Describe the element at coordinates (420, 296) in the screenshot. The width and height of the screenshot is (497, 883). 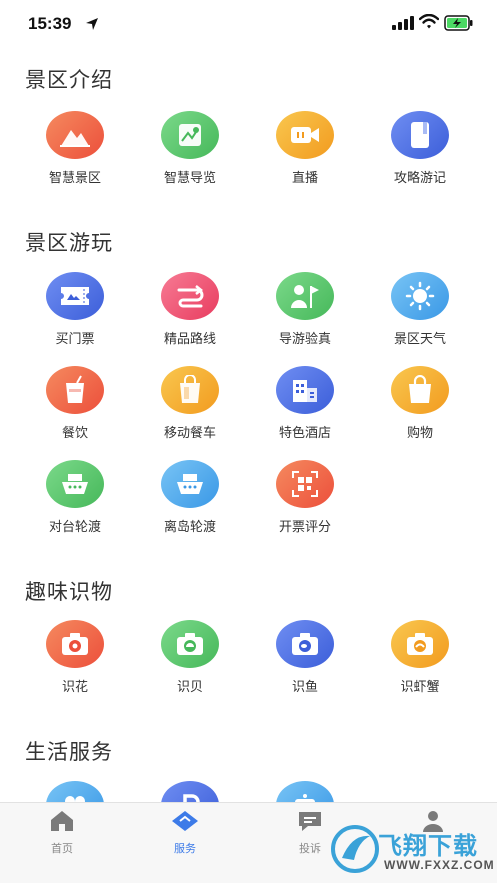
I see `sun-icon` at that location.